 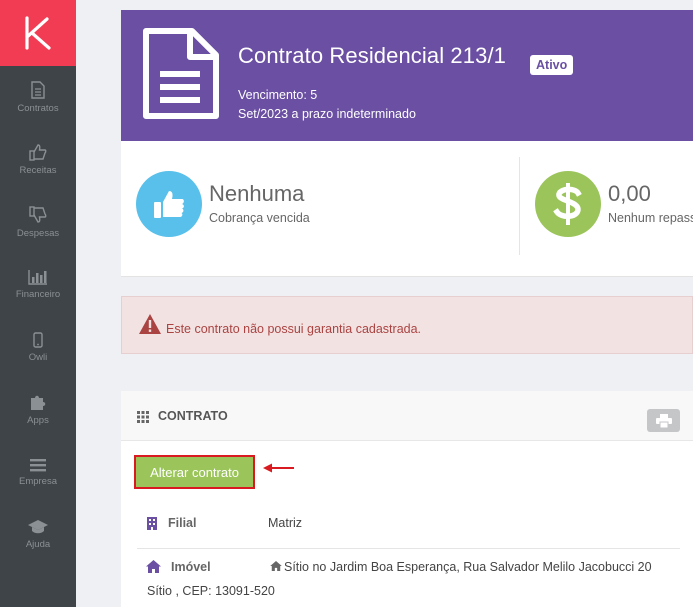 What do you see at coordinates (38, 108) in the screenshot?
I see `sidebar-item-label: Contratos` at bounding box center [38, 108].